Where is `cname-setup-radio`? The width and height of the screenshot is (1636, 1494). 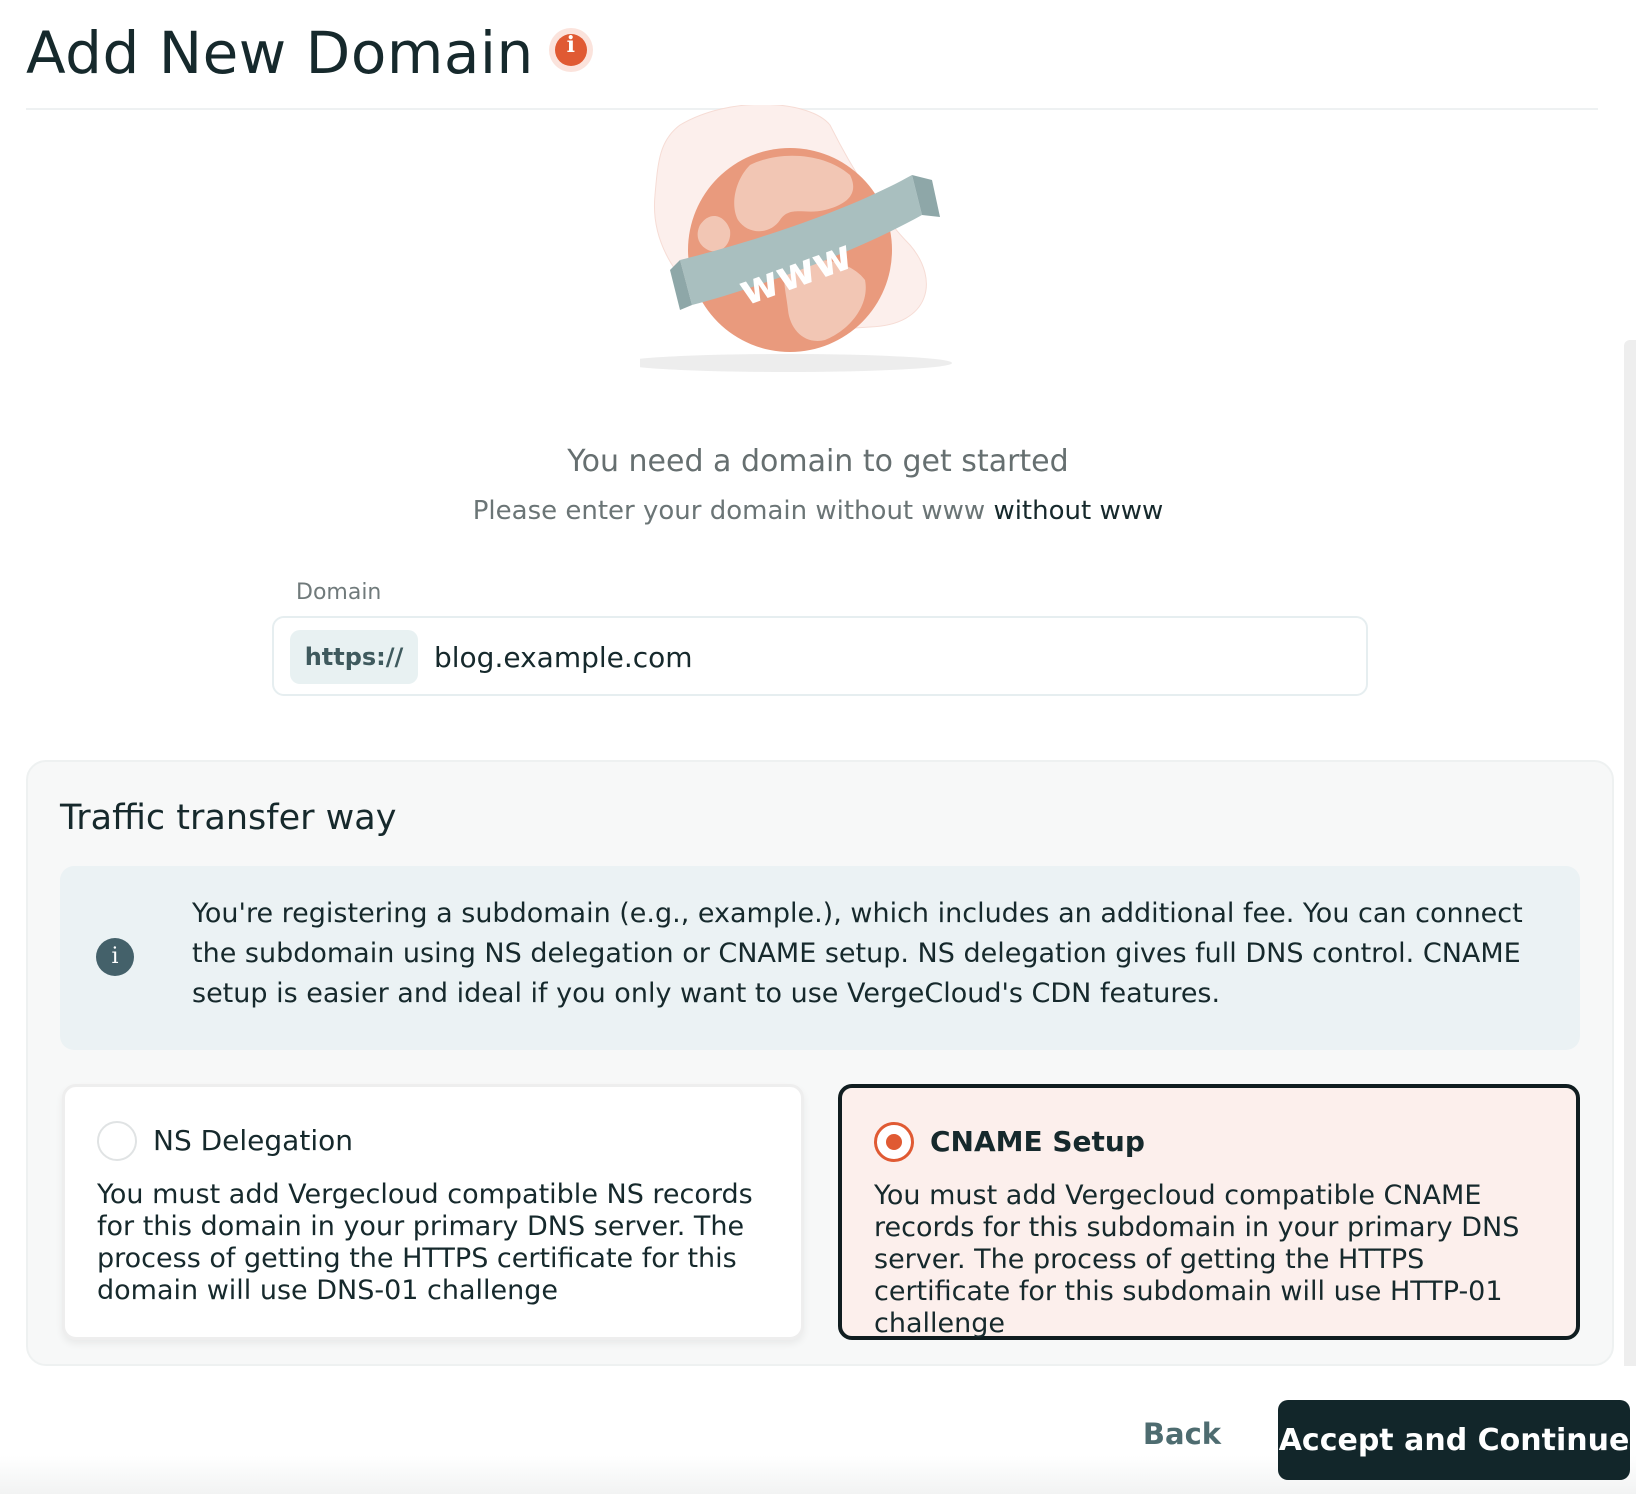
cname-setup-radio is located at coordinates (894, 1142).